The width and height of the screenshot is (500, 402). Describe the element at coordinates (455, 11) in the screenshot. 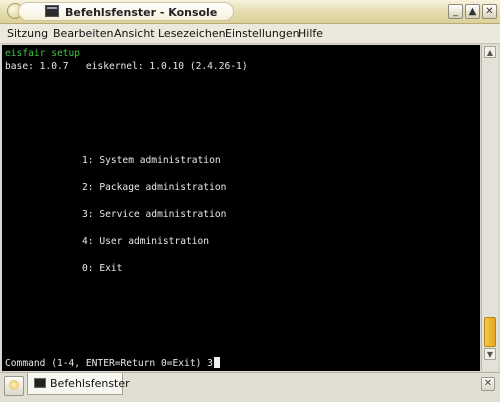

I see `minimize-button: _` at that location.